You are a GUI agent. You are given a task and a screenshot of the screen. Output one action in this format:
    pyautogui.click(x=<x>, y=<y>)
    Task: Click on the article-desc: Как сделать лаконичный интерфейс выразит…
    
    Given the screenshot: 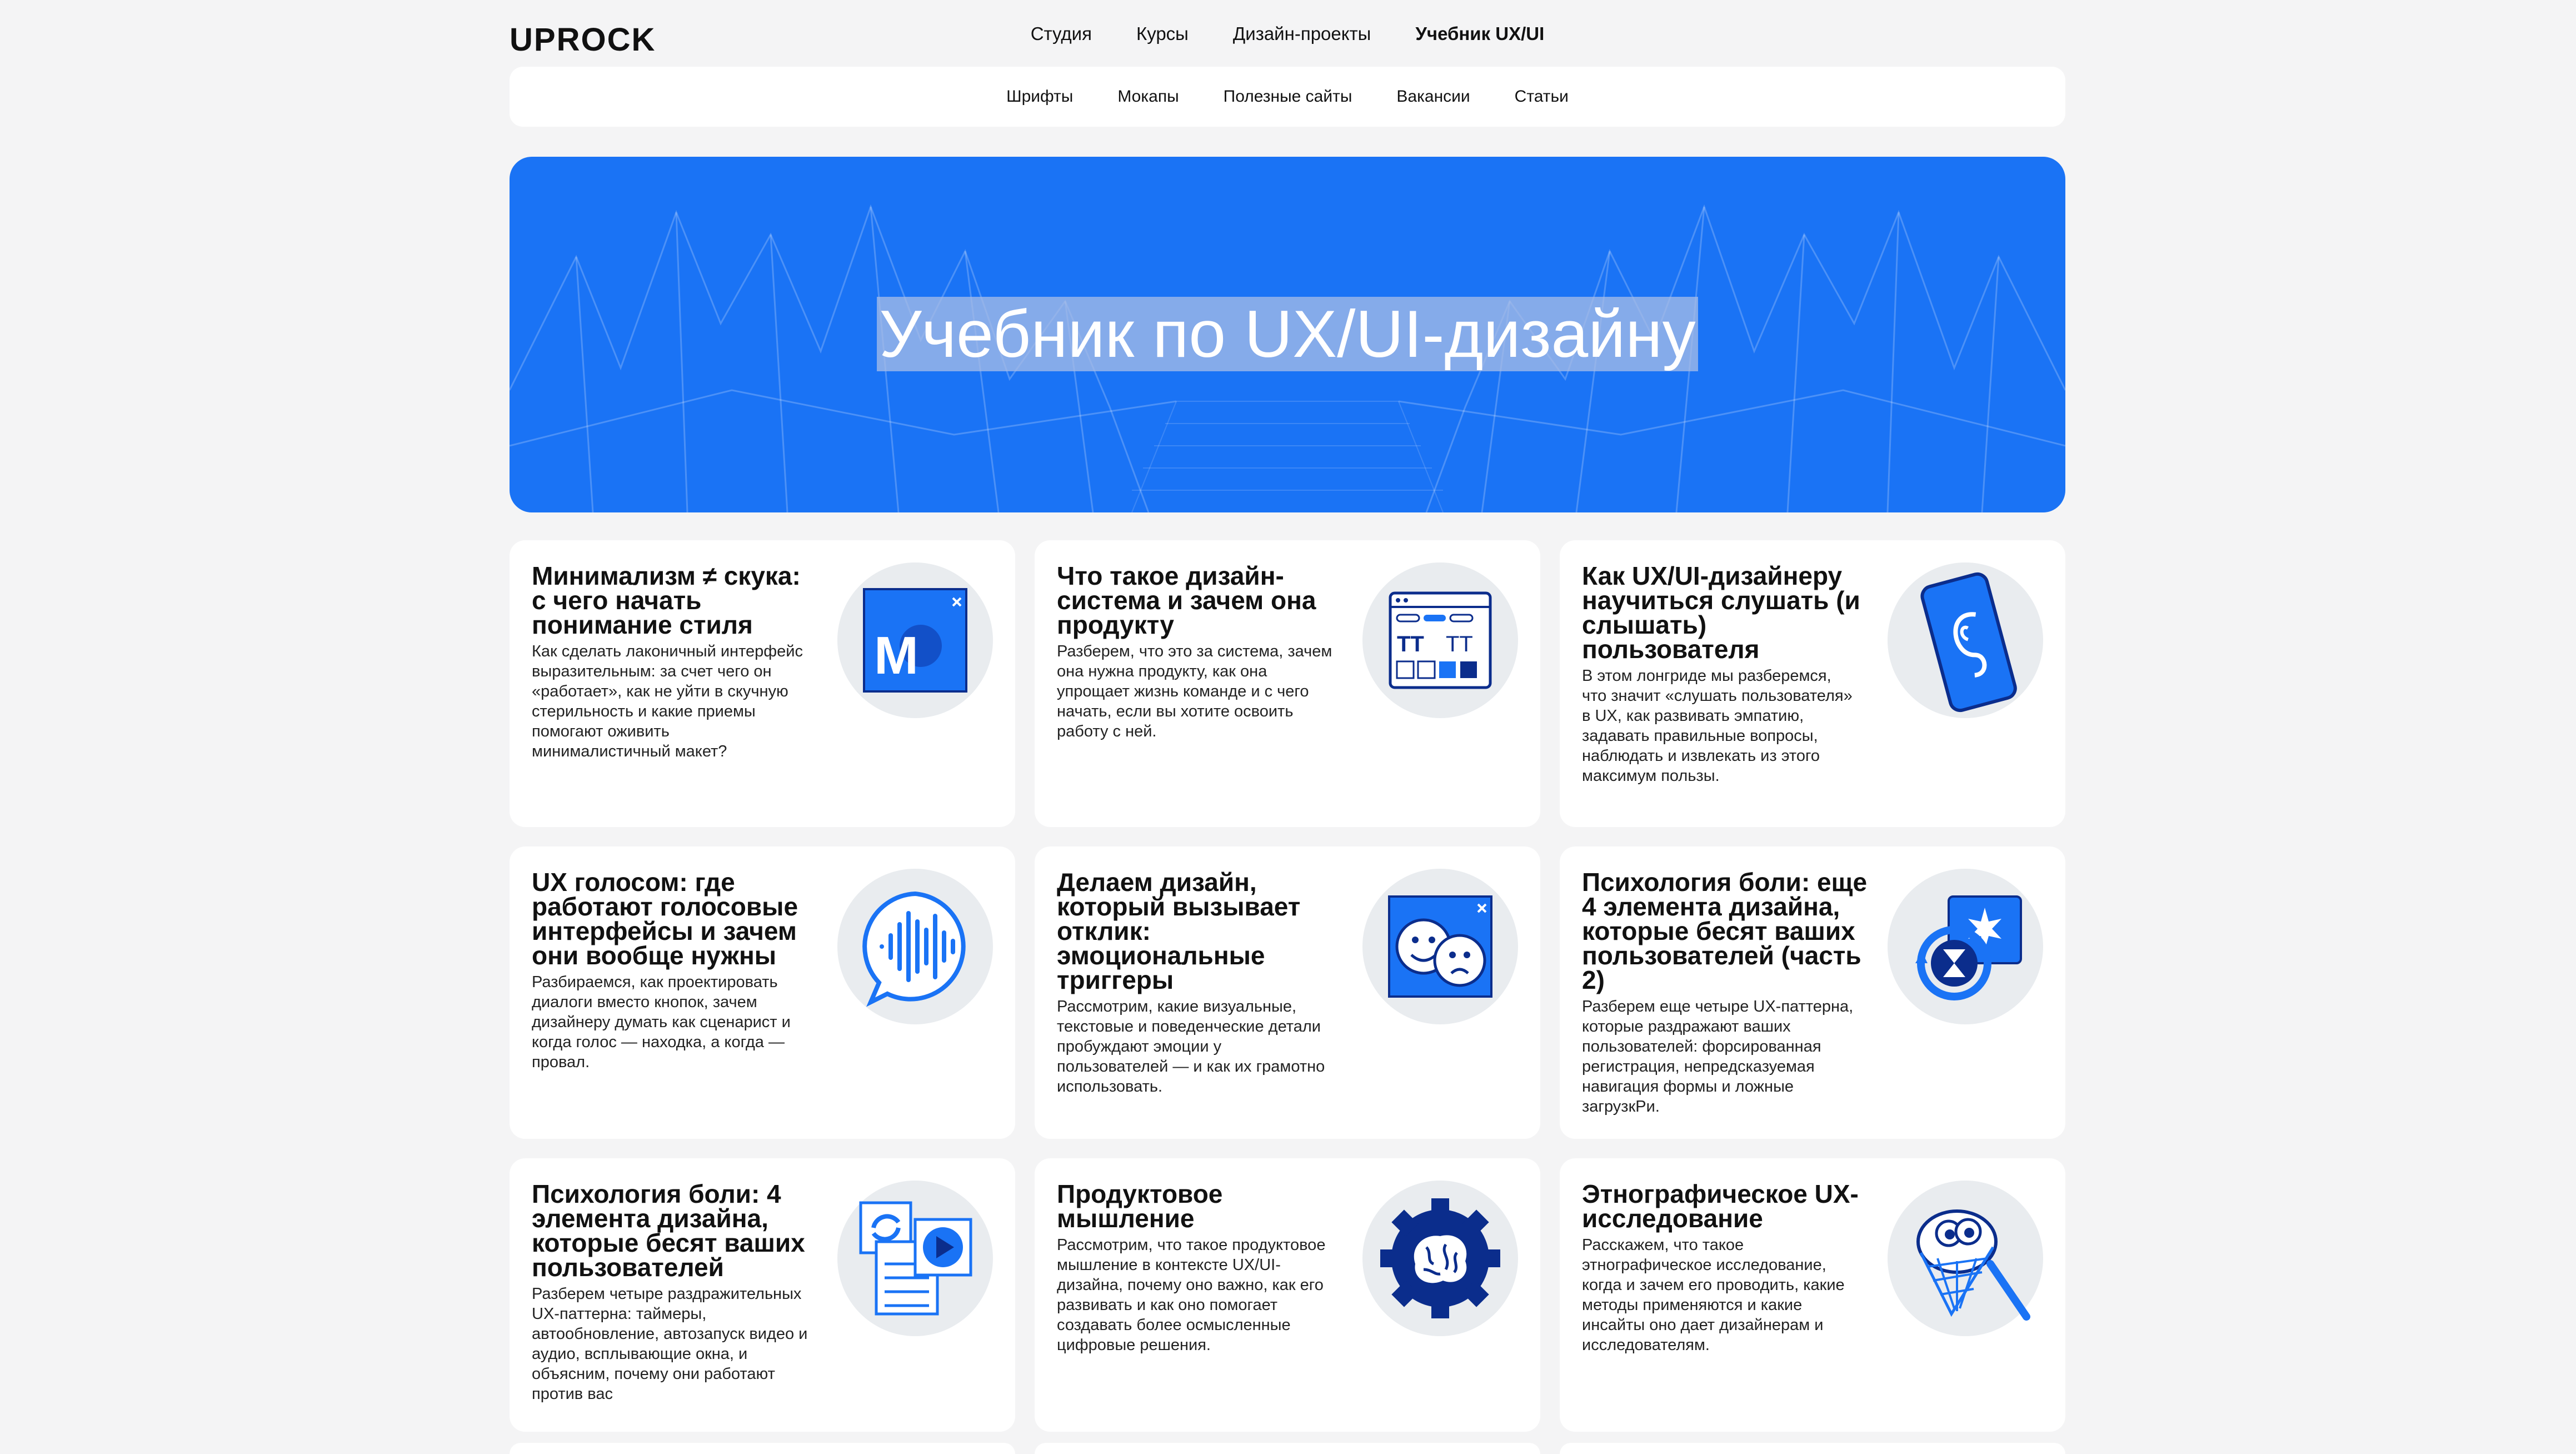 What is the action you would take?
    pyautogui.click(x=667, y=701)
    